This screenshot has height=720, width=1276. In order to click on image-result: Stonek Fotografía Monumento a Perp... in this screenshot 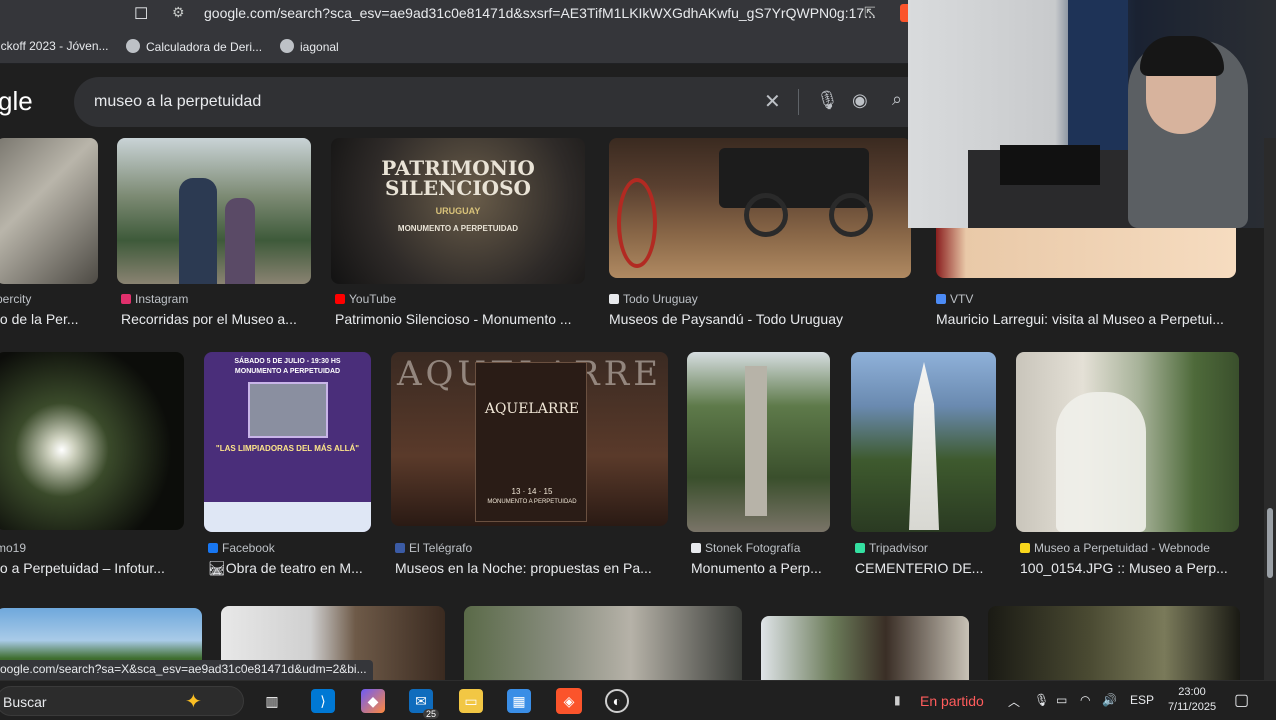, I will do `click(759, 467)`.